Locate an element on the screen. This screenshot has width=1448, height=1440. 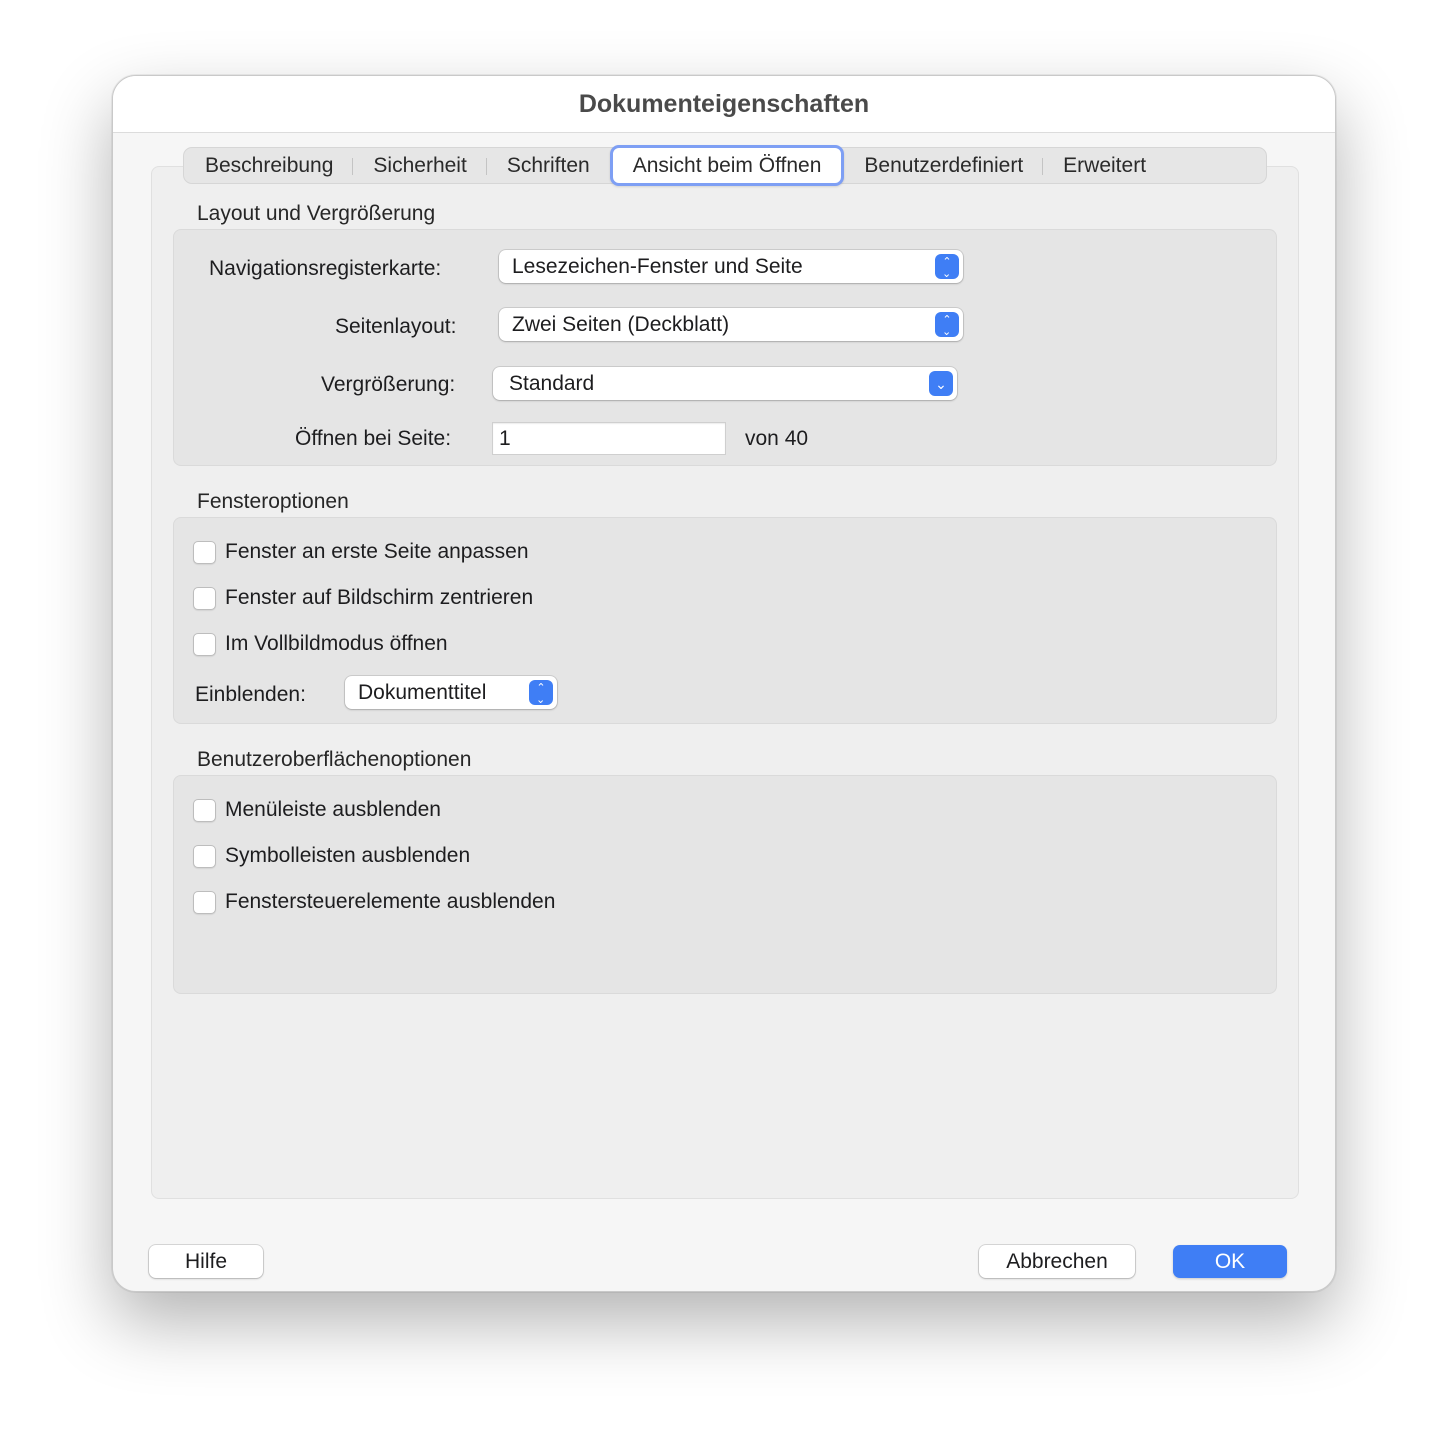
titlebar: Dokumenteigenschaften is located at coordinates (724, 104).